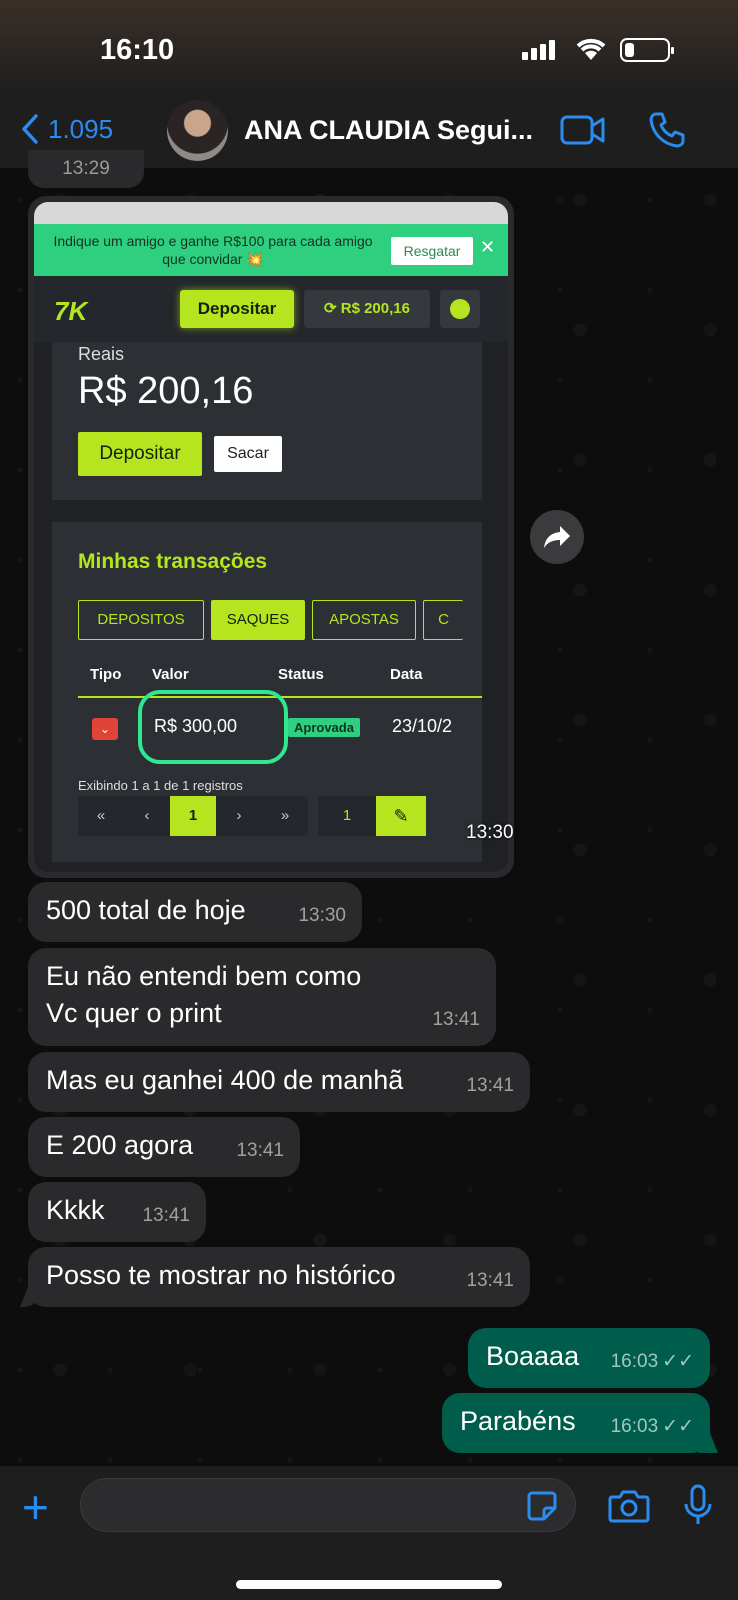  What do you see at coordinates (237, 309) in the screenshot?
I see `nav-deposit-button: Depositar` at bounding box center [237, 309].